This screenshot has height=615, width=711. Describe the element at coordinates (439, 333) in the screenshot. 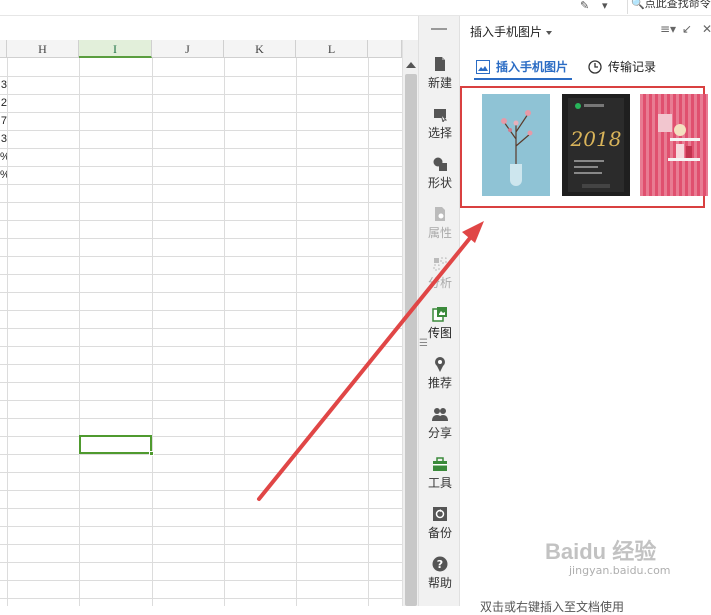

I see `tool-transfer-image-label: 传图` at that location.